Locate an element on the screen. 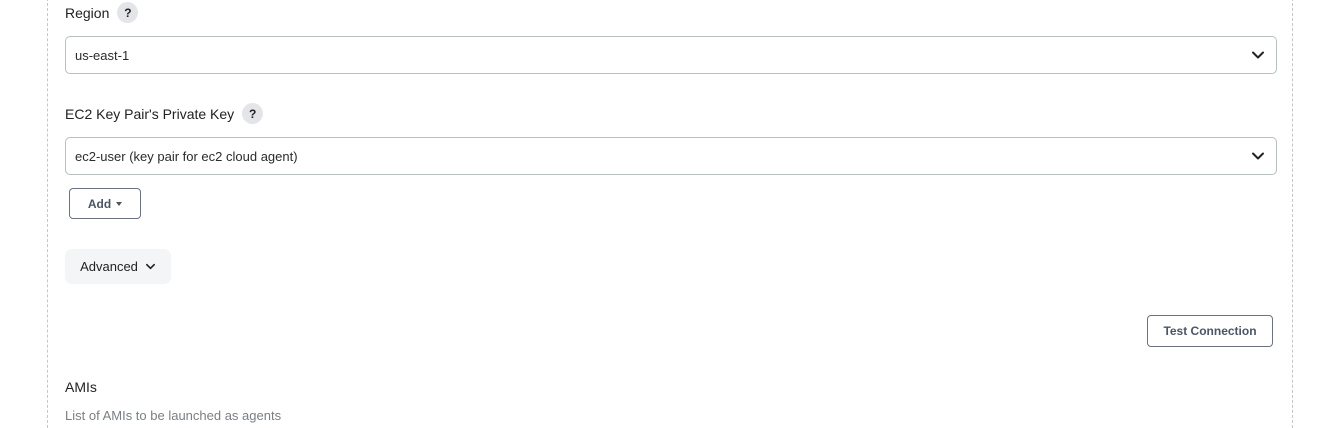  test-connection-button: Test Connection is located at coordinates (1210, 331).